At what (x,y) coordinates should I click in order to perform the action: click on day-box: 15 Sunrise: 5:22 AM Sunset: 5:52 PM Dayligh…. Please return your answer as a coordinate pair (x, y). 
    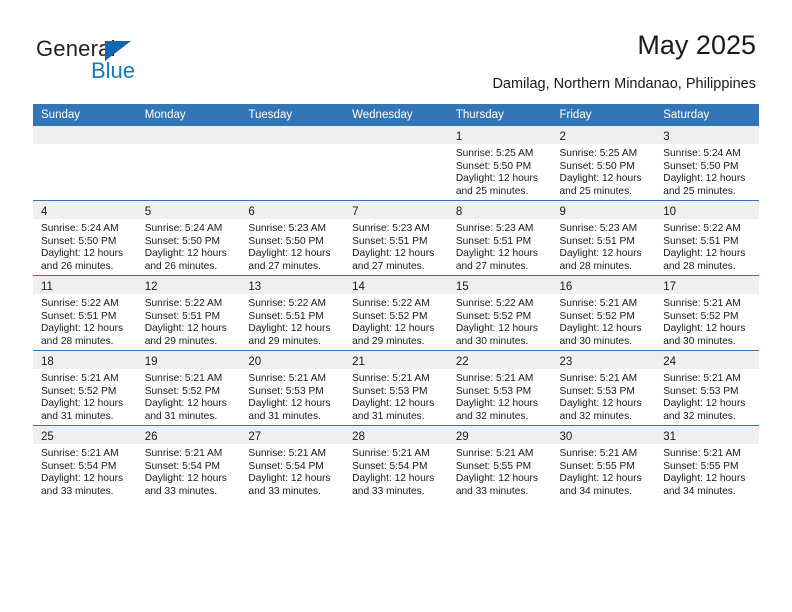
    Looking at the image, I should click on (499, 313).